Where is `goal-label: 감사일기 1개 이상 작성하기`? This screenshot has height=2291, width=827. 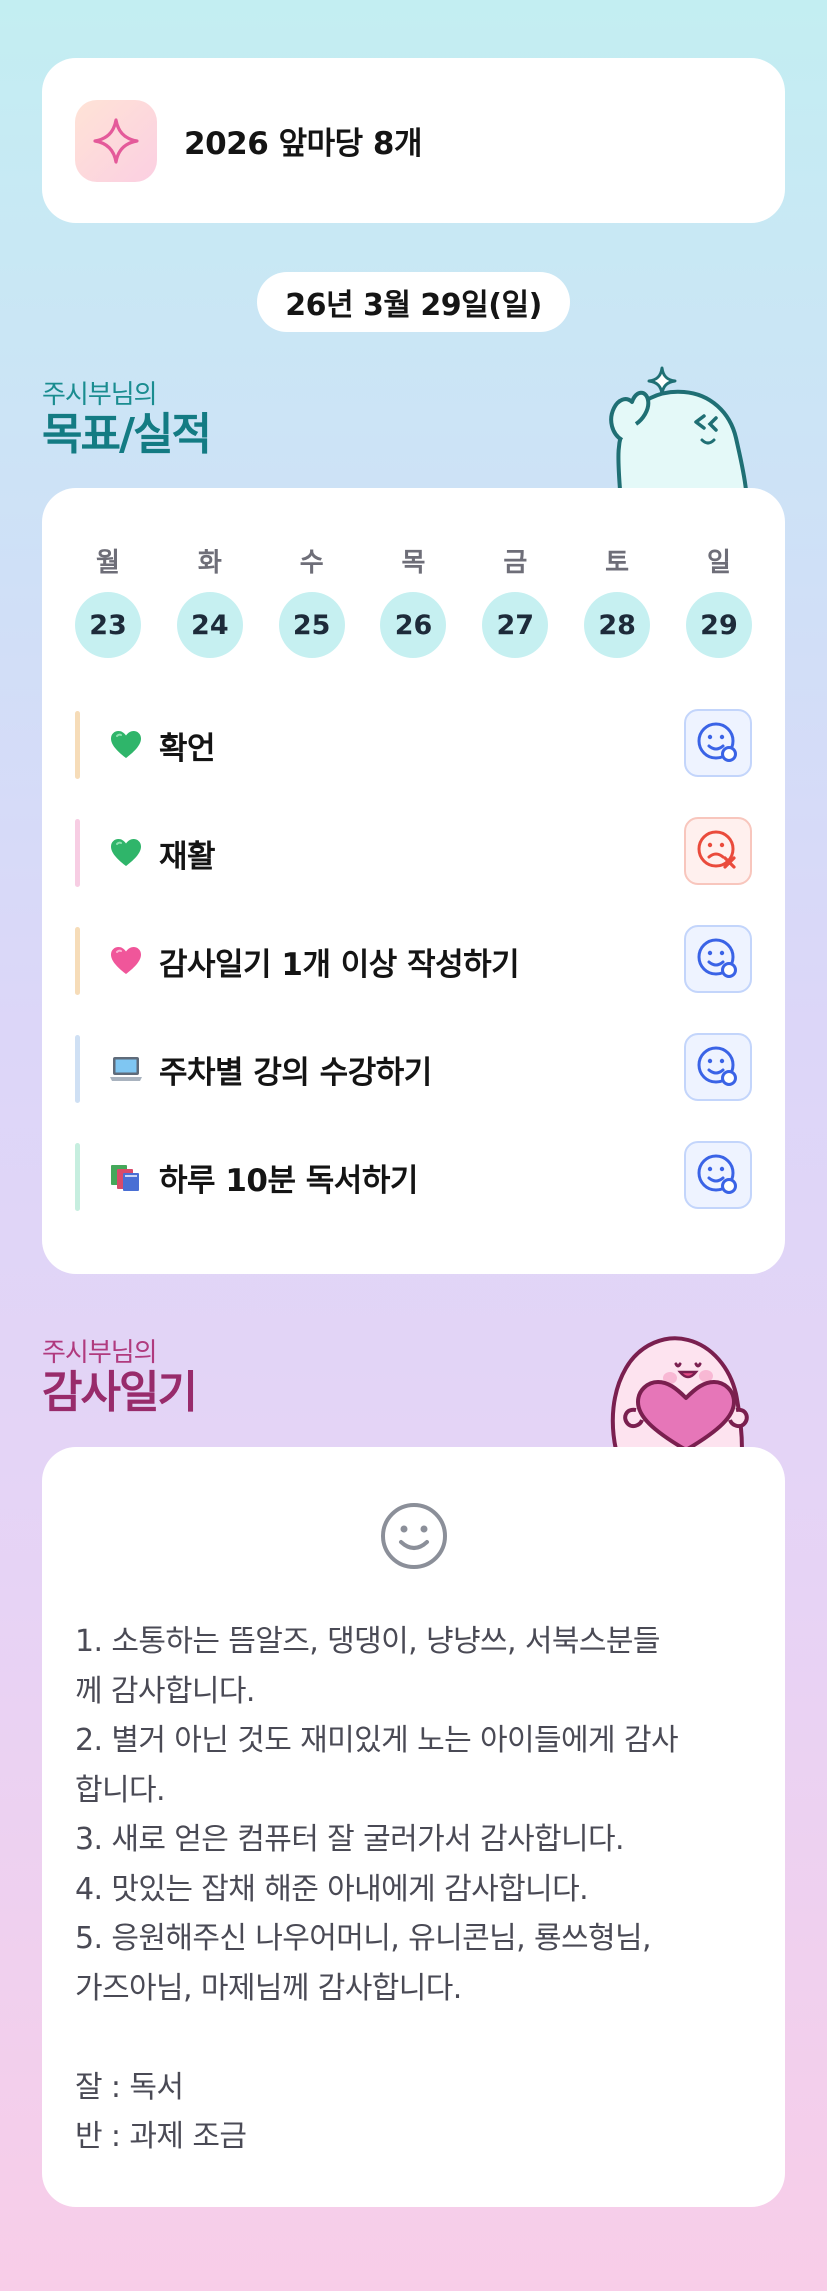 goal-label: 감사일기 1개 이상 작성하기 is located at coordinates (339, 964).